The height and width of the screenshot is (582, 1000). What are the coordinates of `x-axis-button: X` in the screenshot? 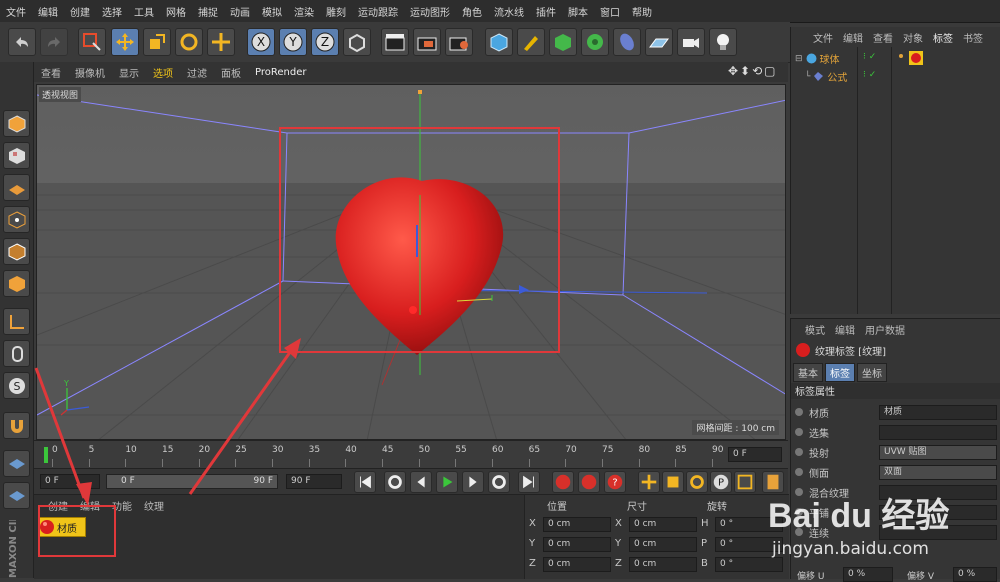 It's located at (261, 42).